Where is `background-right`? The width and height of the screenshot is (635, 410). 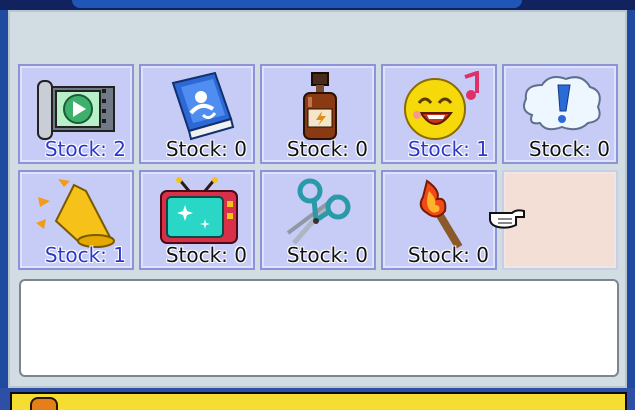 background-right is located at coordinates (631, 200).